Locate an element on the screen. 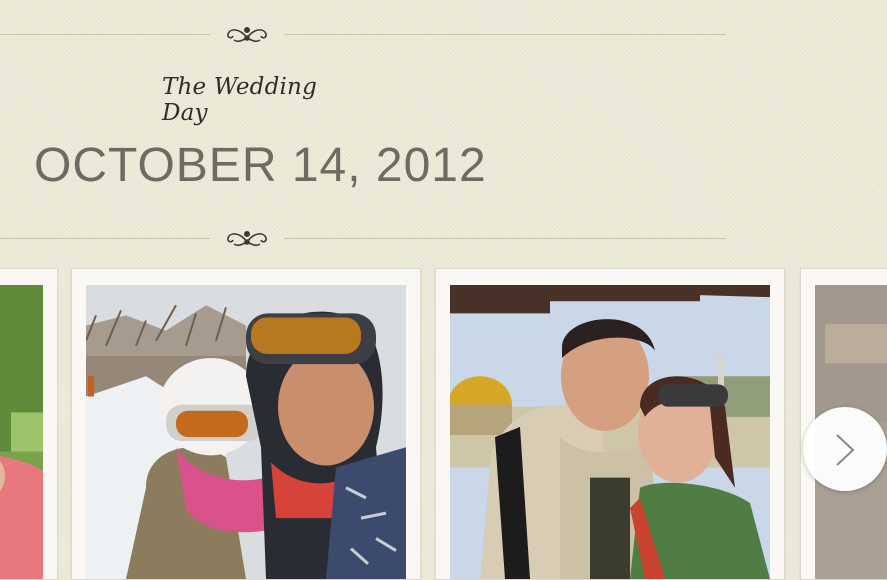 The height and width of the screenshot is (580, 887). photo-partial-left-icon is located at coordinates (21, 432).